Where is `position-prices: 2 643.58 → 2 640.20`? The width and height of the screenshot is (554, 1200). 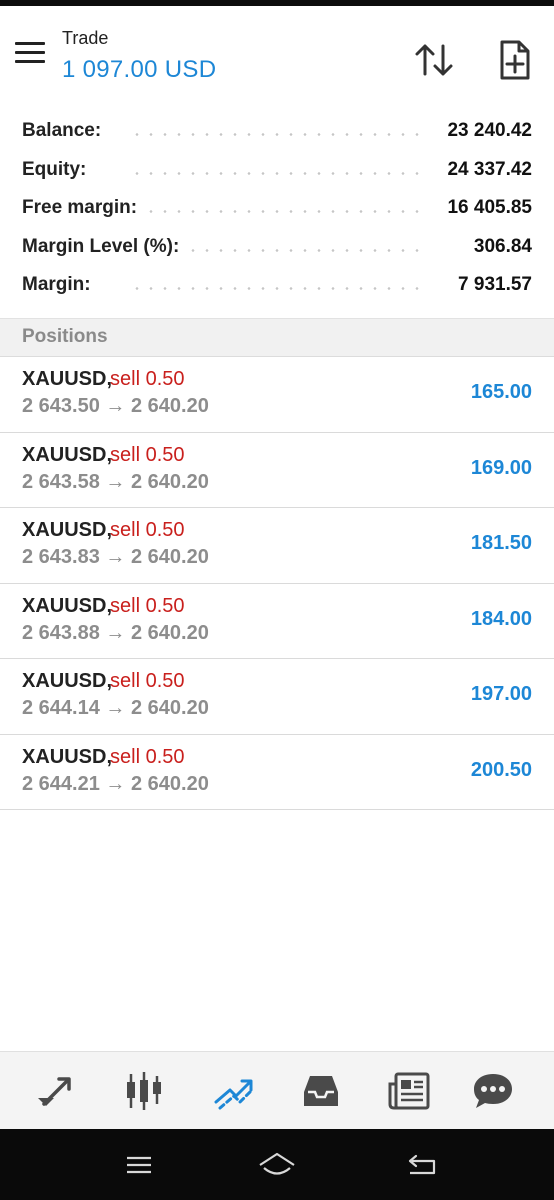 position-prices: 2 643.58 → 2 640.20 is located at coordinates (115, 481).